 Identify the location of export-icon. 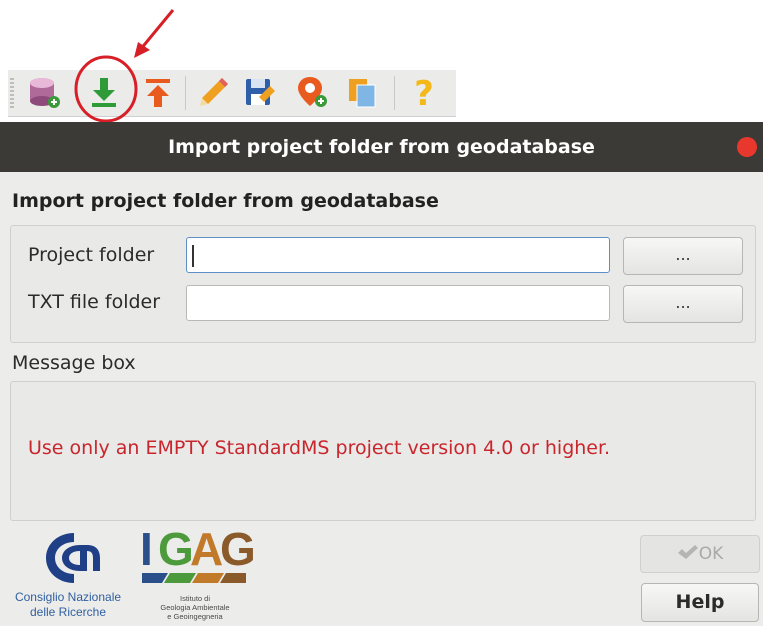
(158, 92).